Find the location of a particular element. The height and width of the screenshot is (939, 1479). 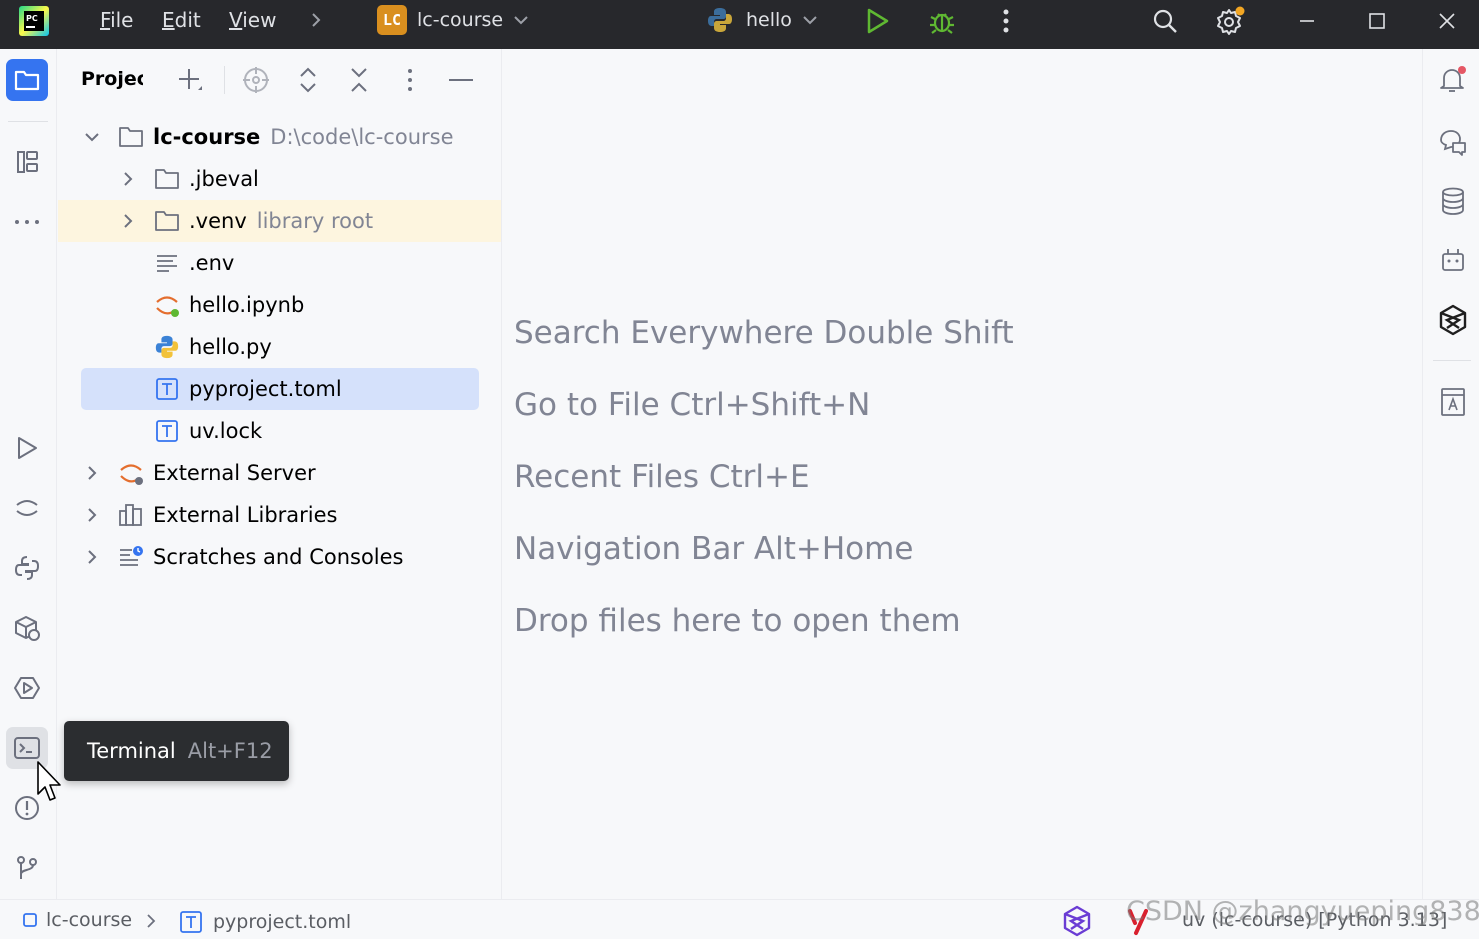

root-name: lc-course is located at coordinates (207, 137).